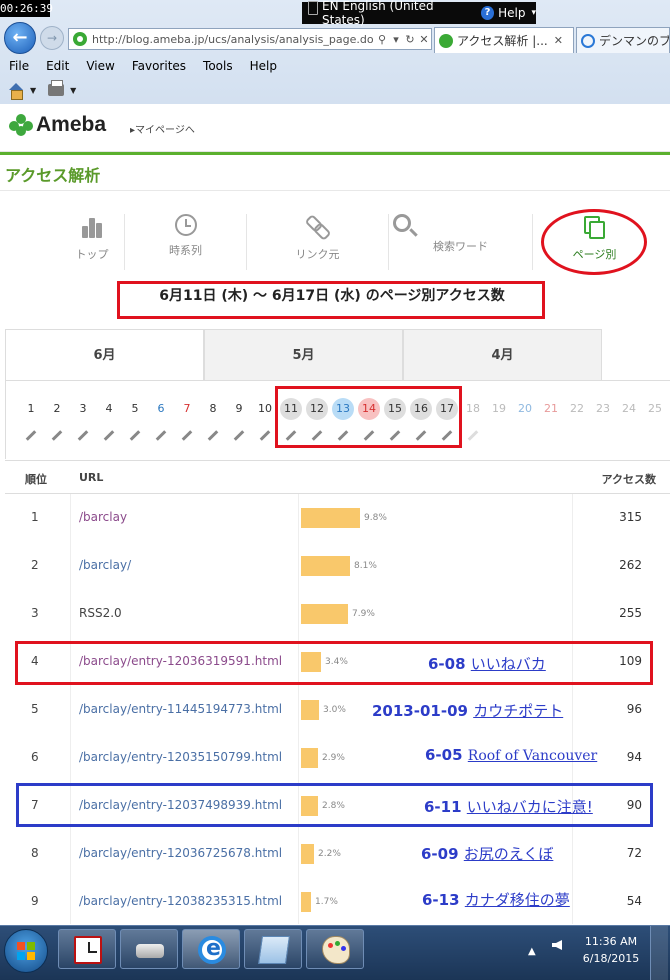 The image size is (670, 980). I want to click on day-23: 23, so click(603, 409).